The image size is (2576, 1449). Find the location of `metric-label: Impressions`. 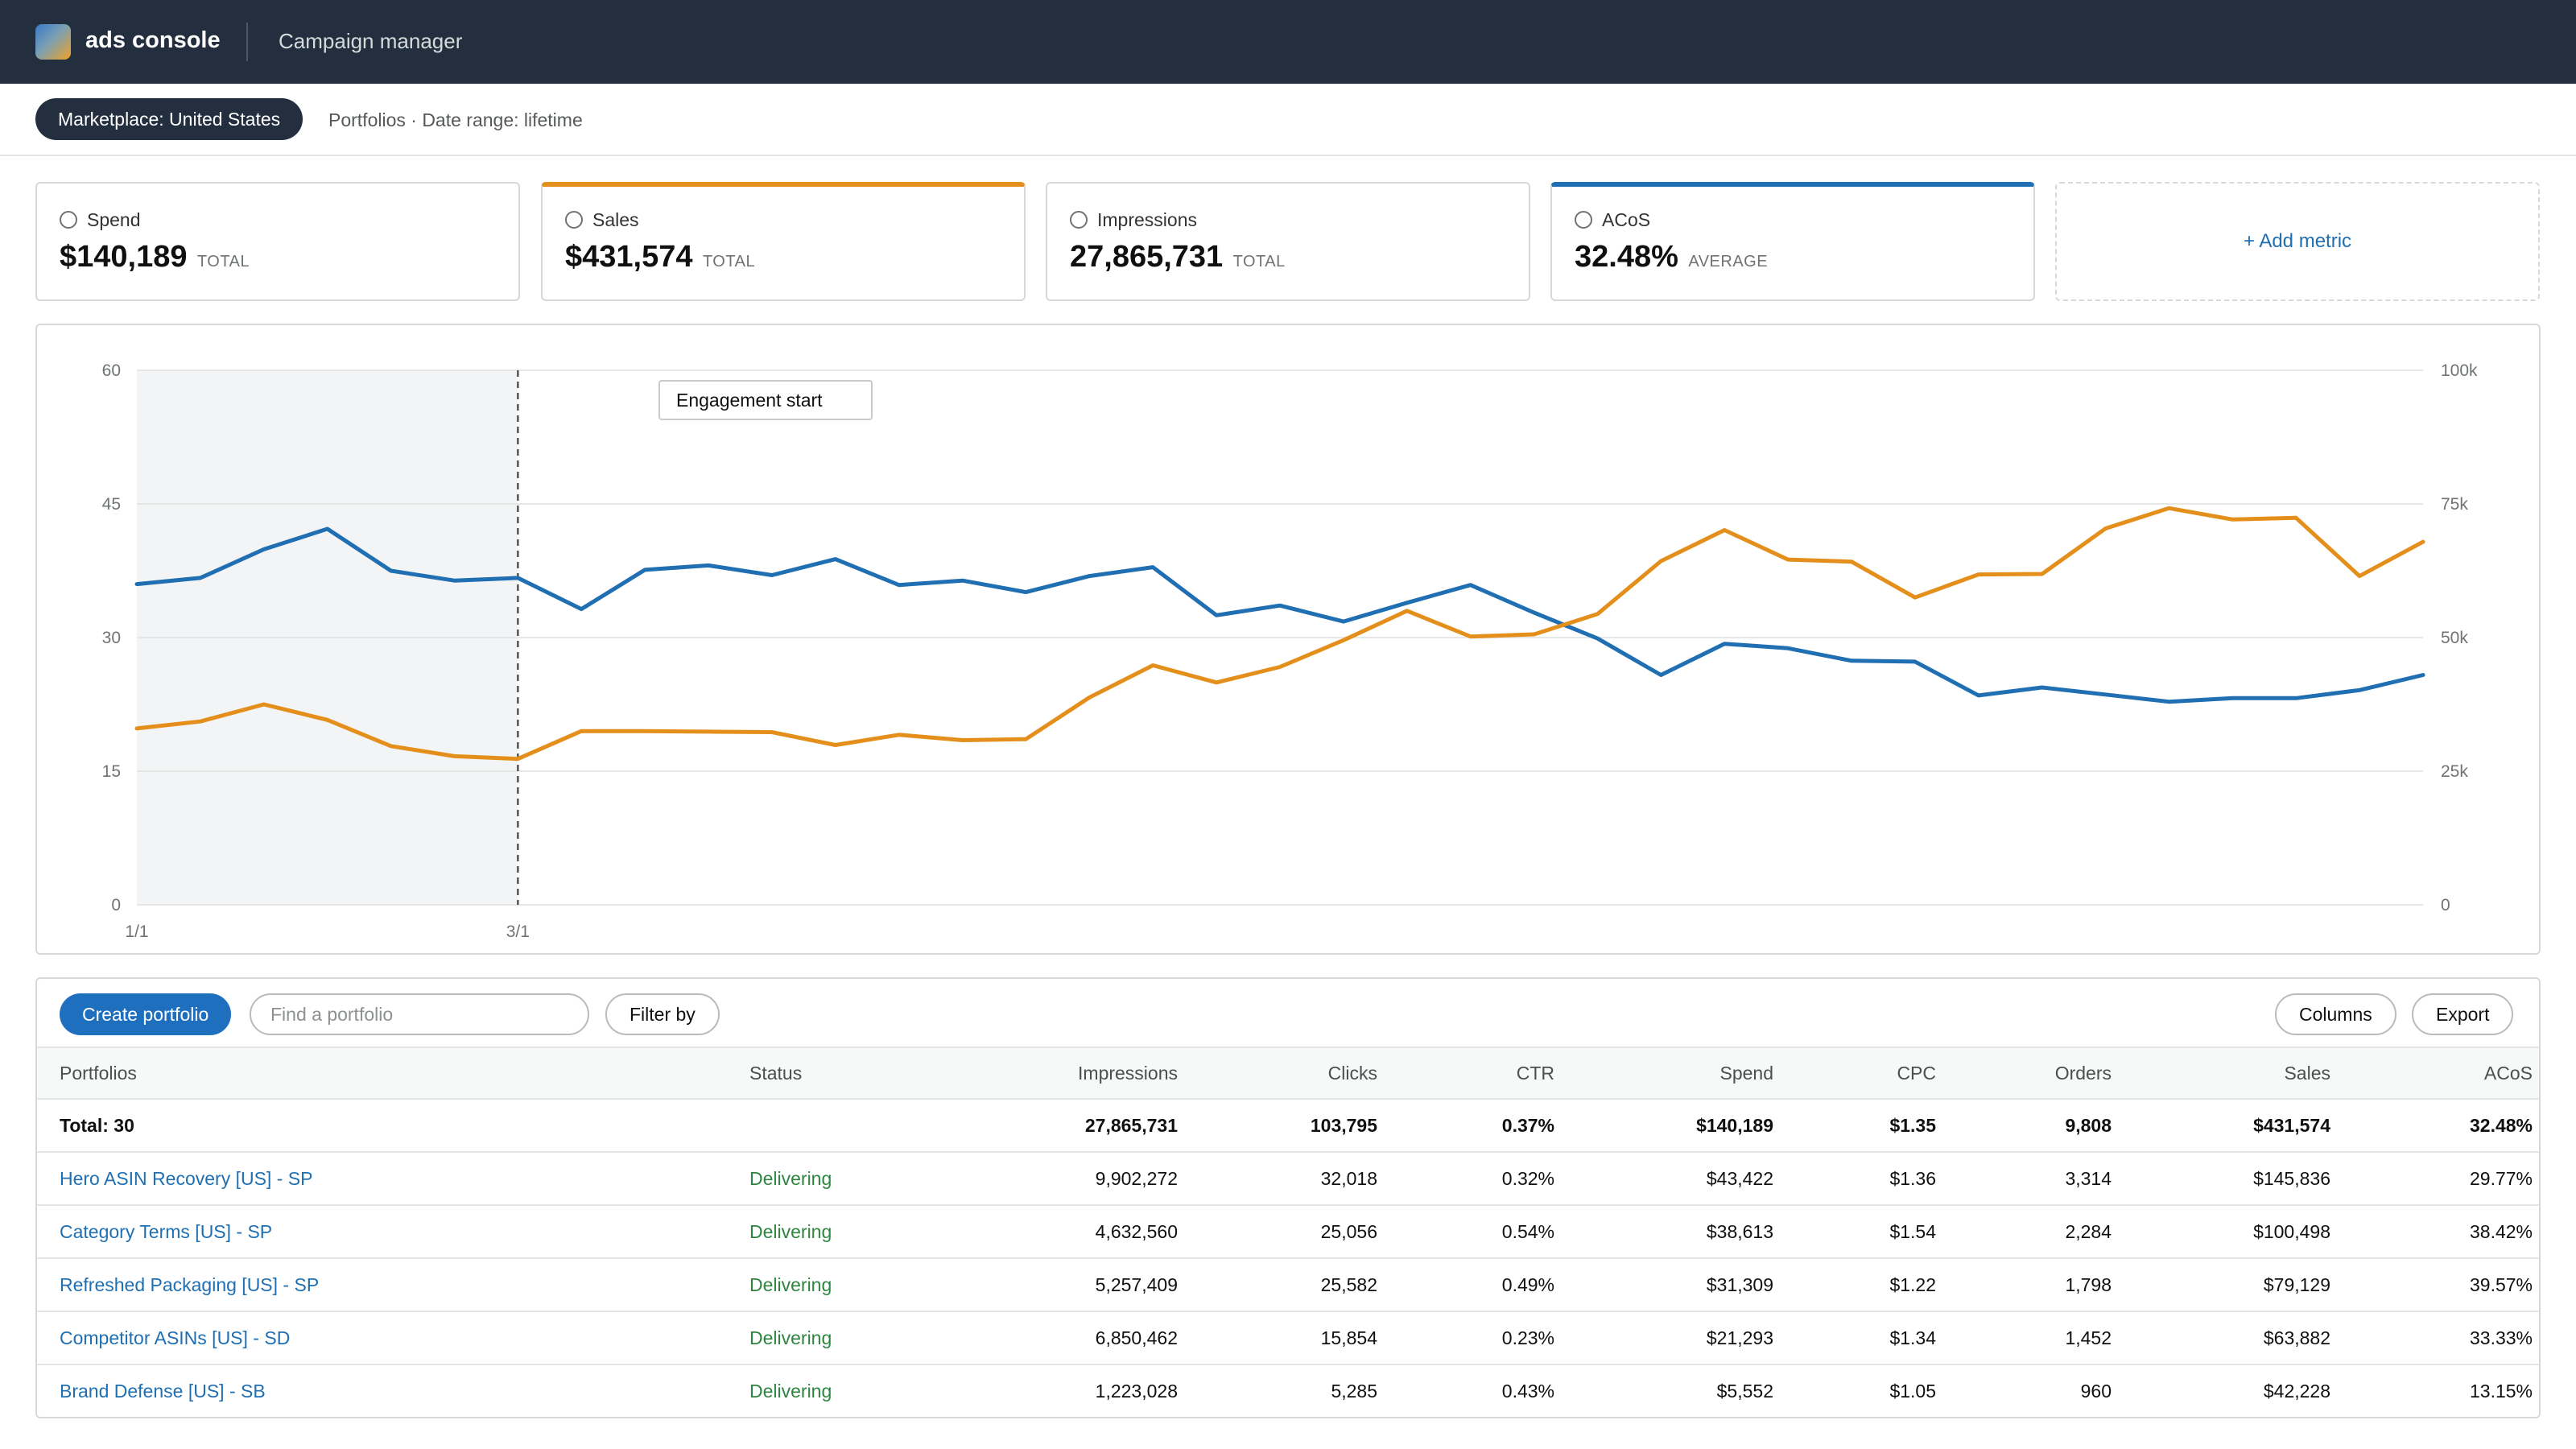

metric-label: Impressions is located at coordinates (1147, 219).